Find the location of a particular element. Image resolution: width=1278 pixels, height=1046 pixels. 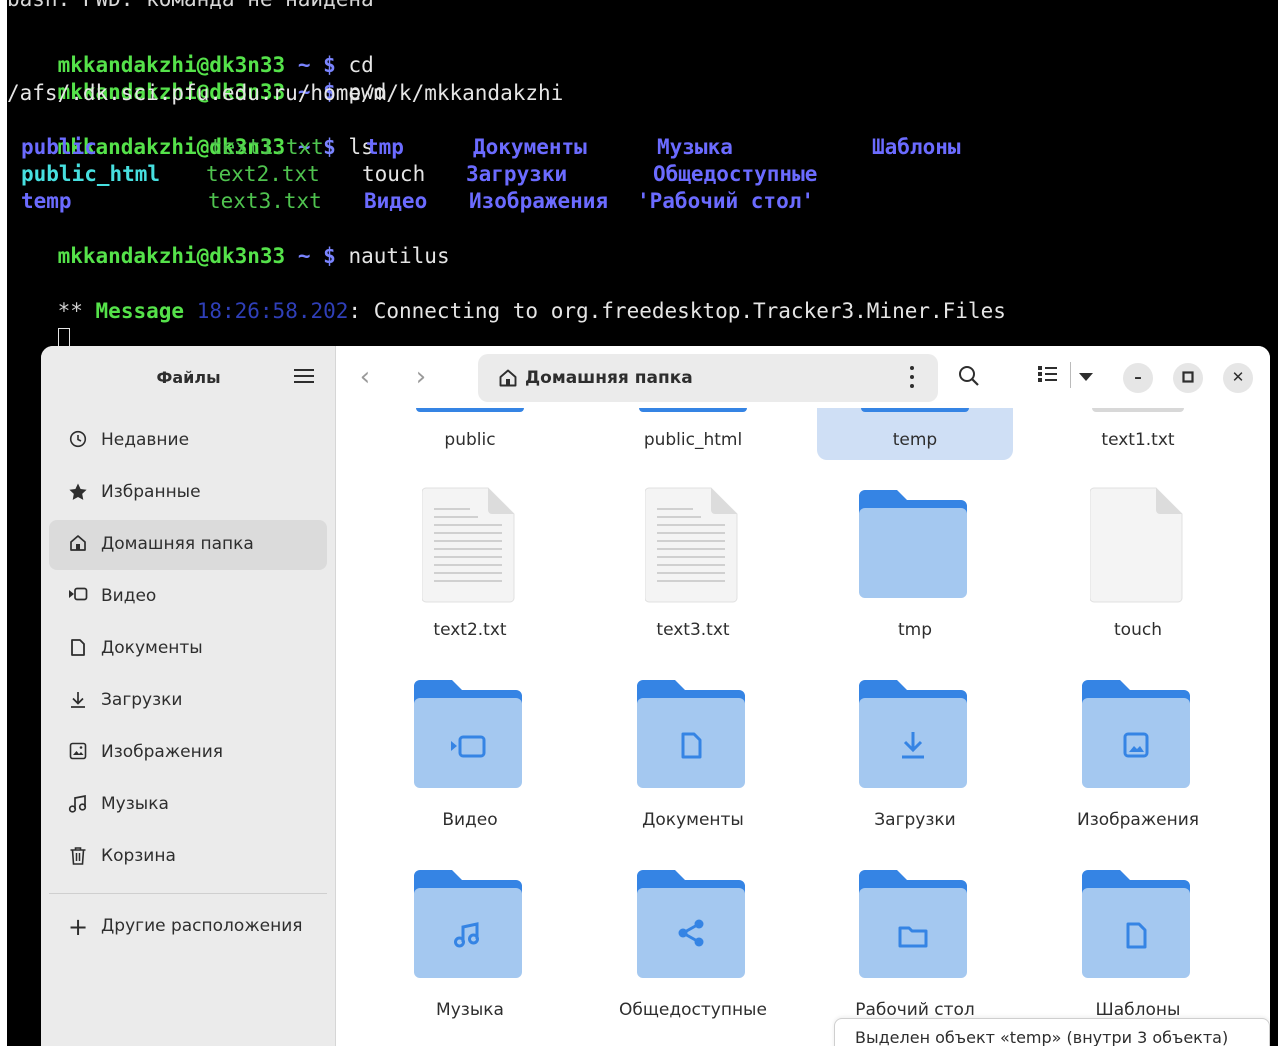

grid-item-pictures: Изображения is located at coordinates (1138, 775).